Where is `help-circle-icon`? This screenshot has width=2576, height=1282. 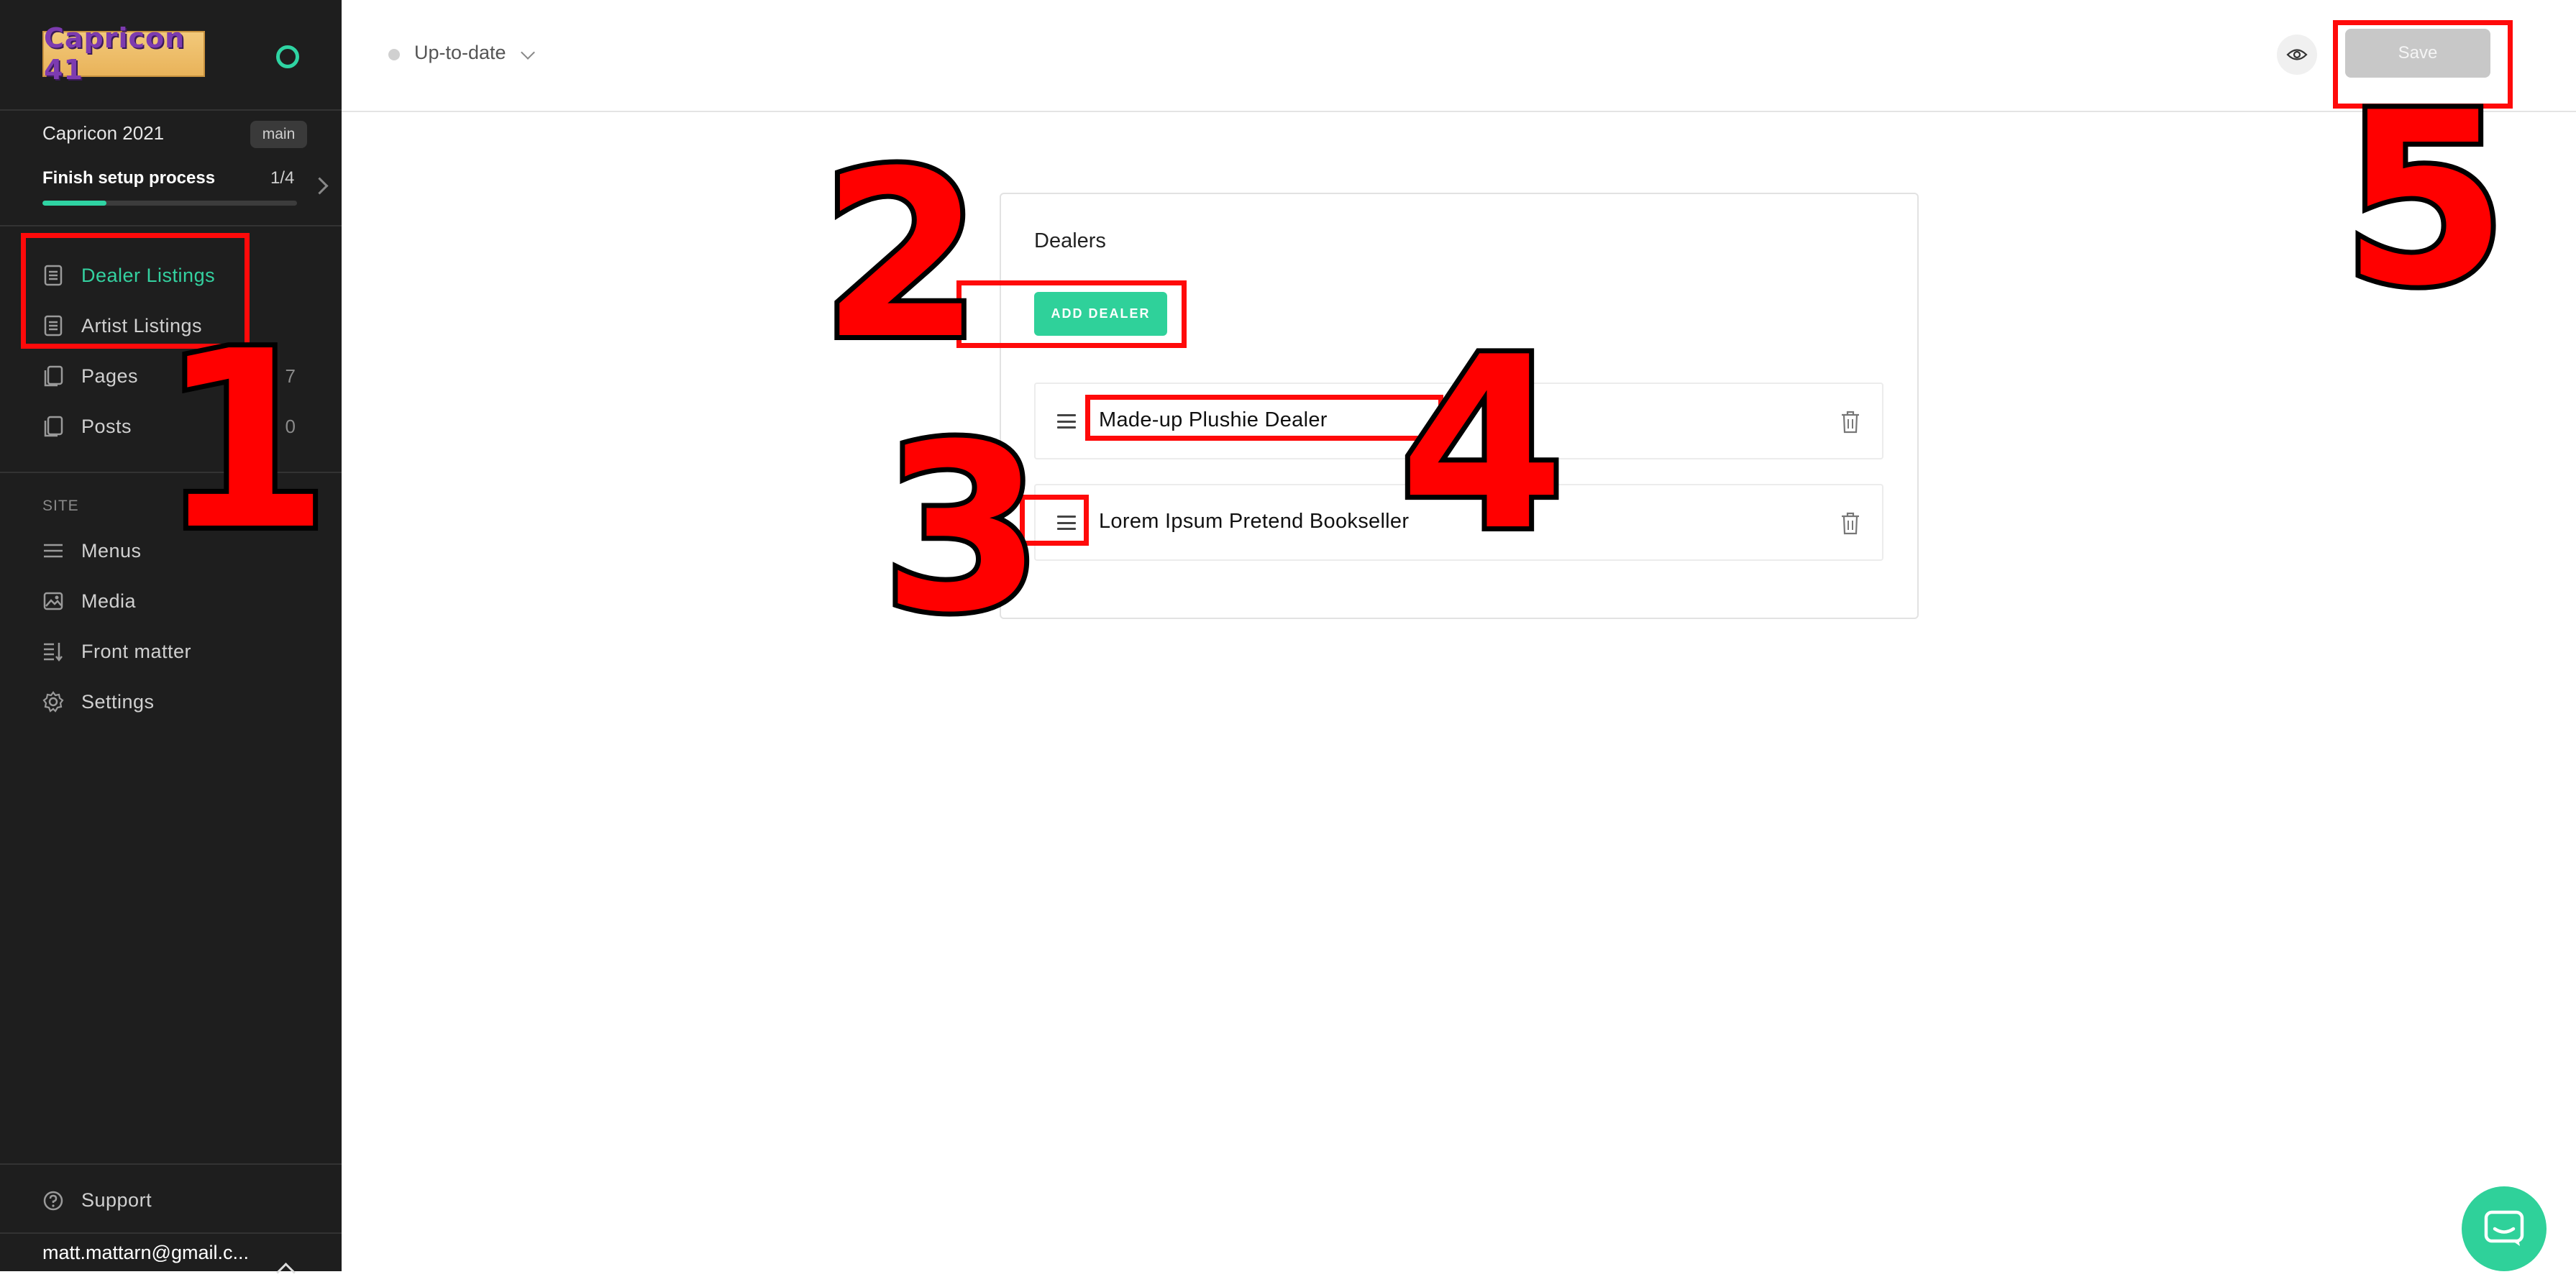
help-circle-icon is located at coordinates (53, 1201).